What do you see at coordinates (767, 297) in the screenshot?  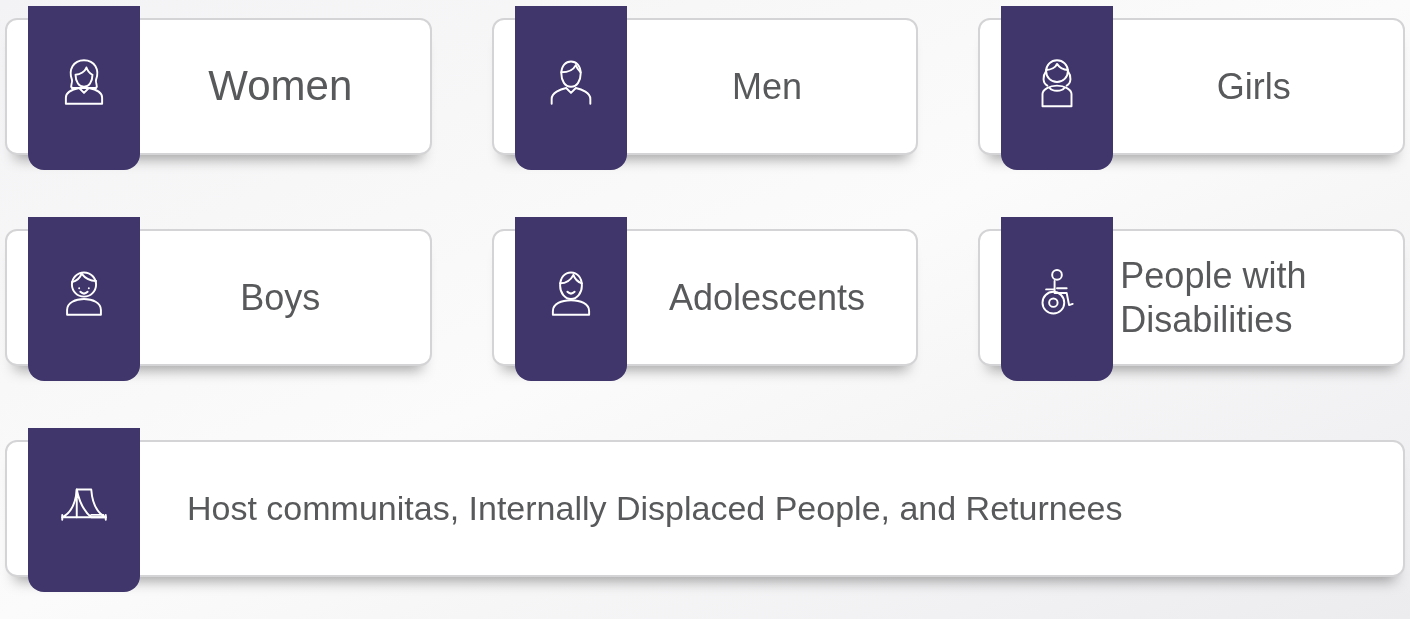 I see `group-label: Adolescents` at bounding box center [767, 297].